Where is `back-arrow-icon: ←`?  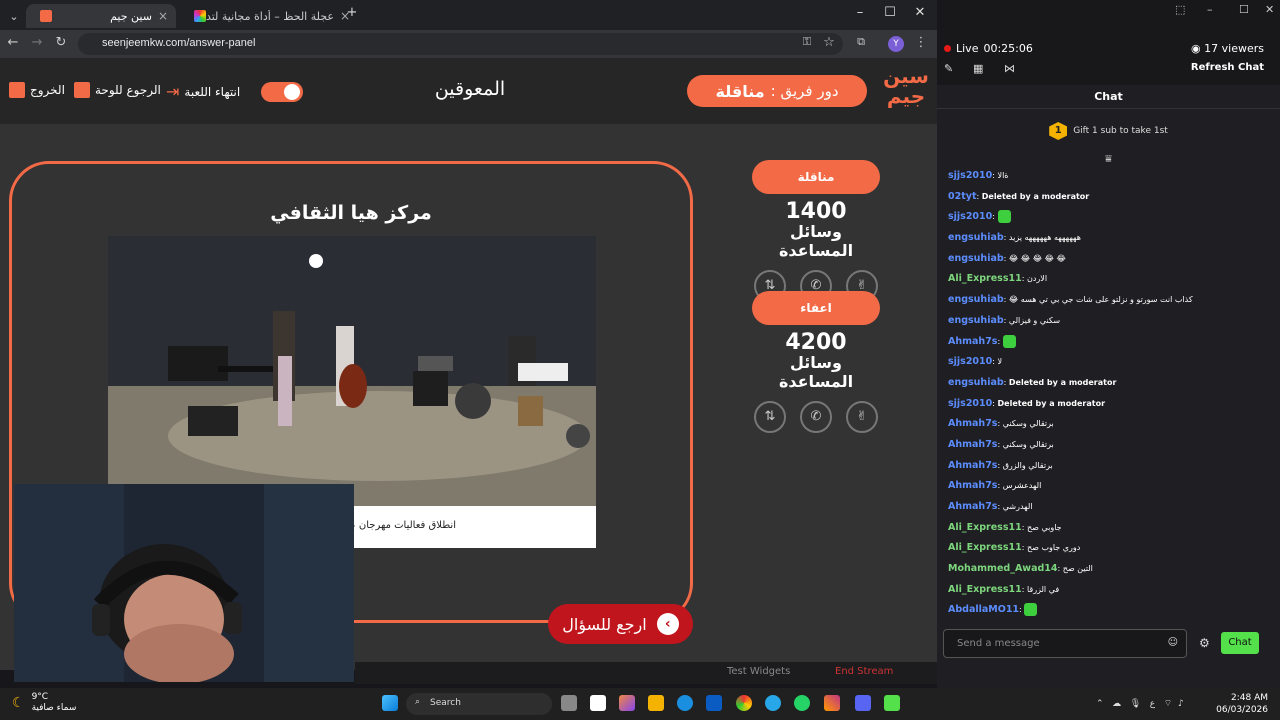
back-arrow-icon: ← is located at coordinates (13, 42).